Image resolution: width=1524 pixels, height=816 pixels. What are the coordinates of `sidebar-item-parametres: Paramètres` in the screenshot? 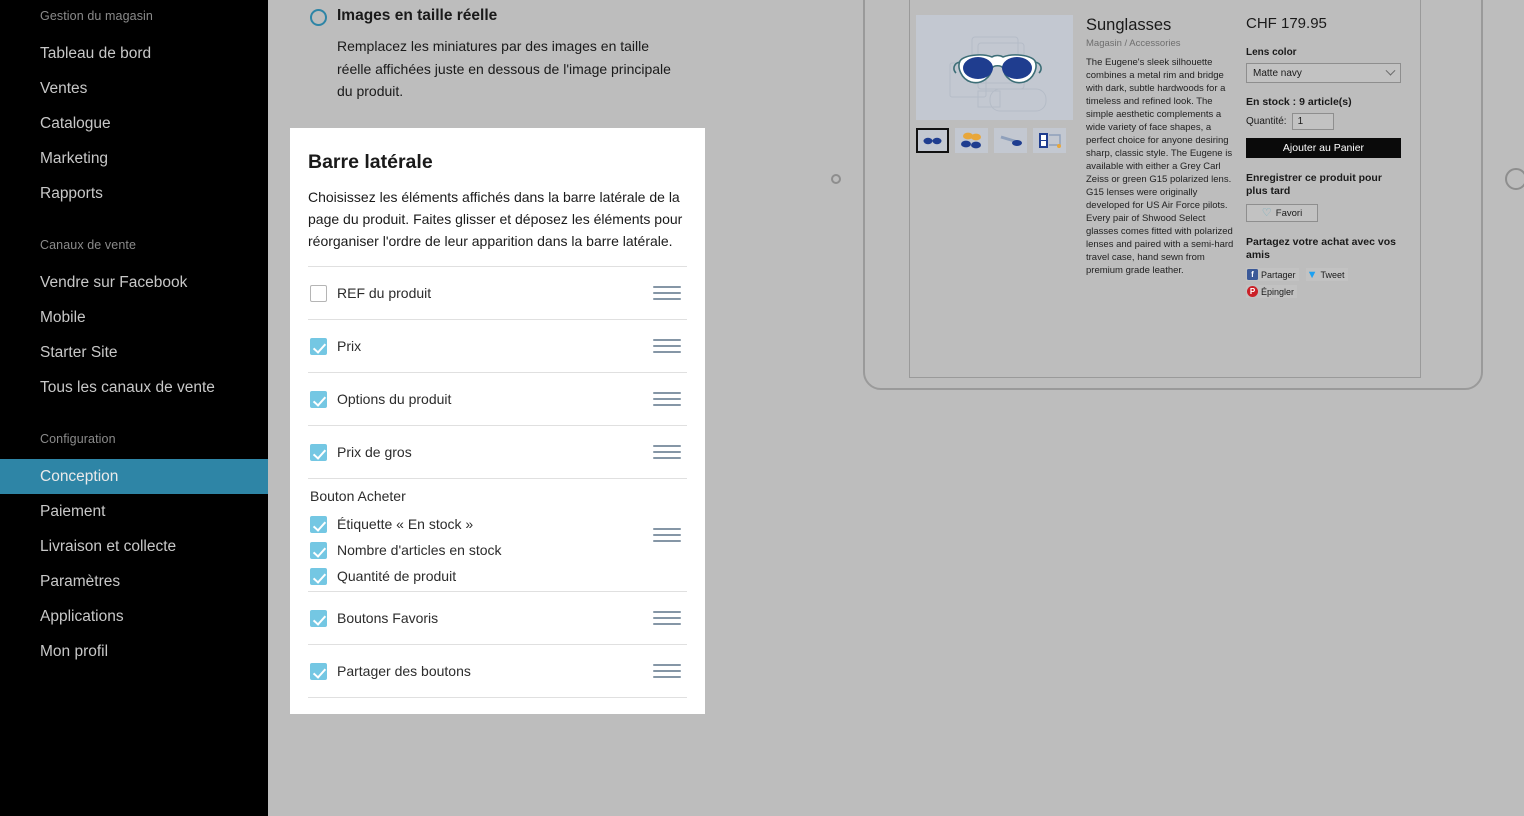 It's located at (134, 581).